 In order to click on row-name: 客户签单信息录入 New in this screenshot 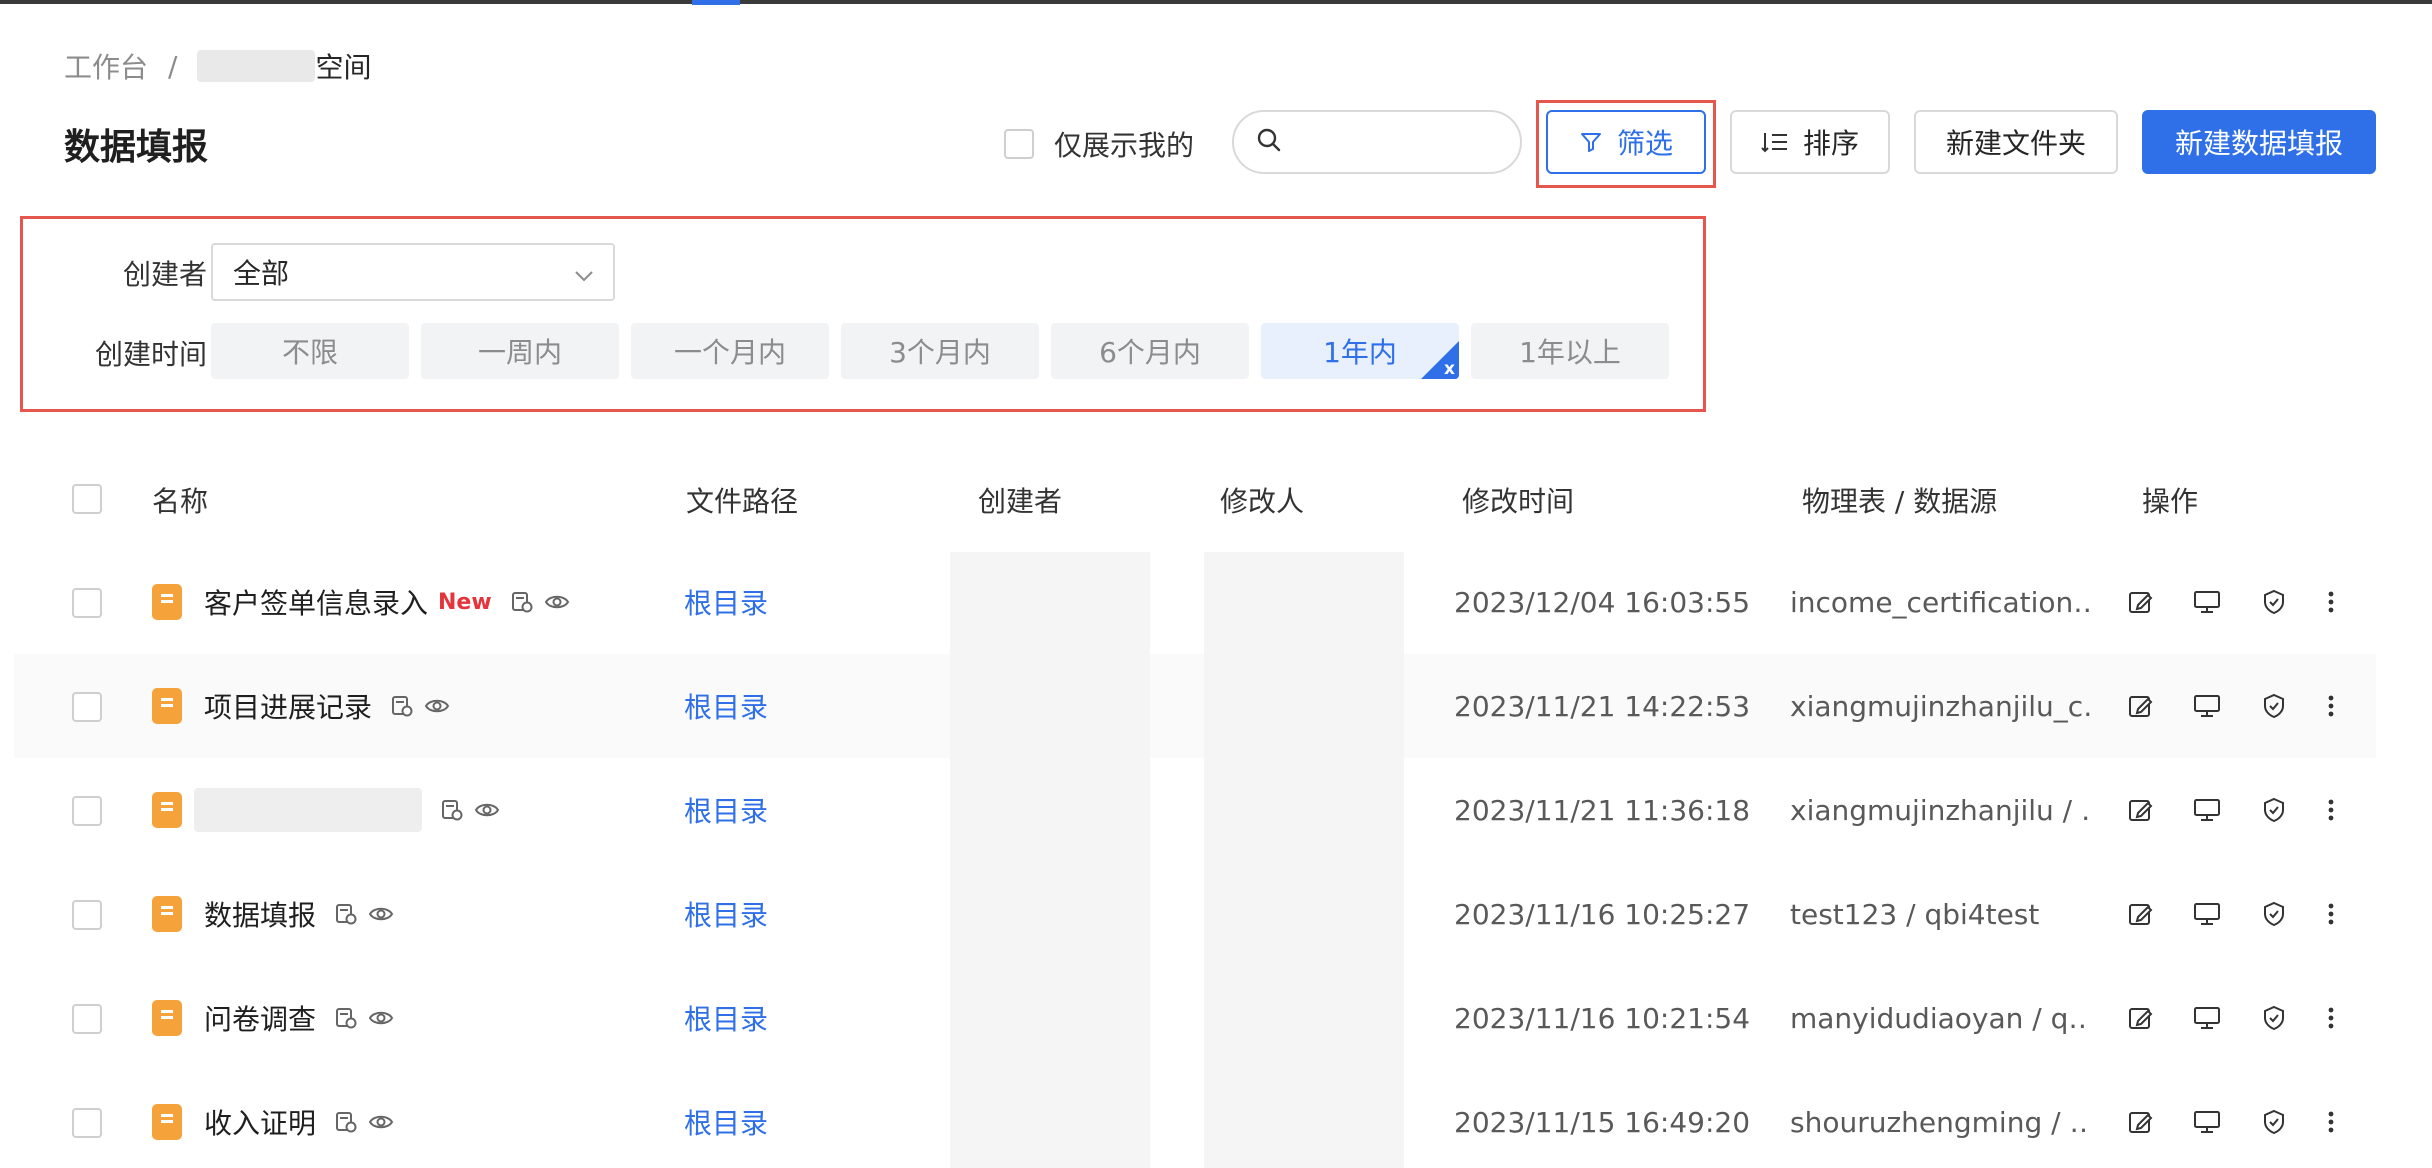, I will do `click(387, 602)`.